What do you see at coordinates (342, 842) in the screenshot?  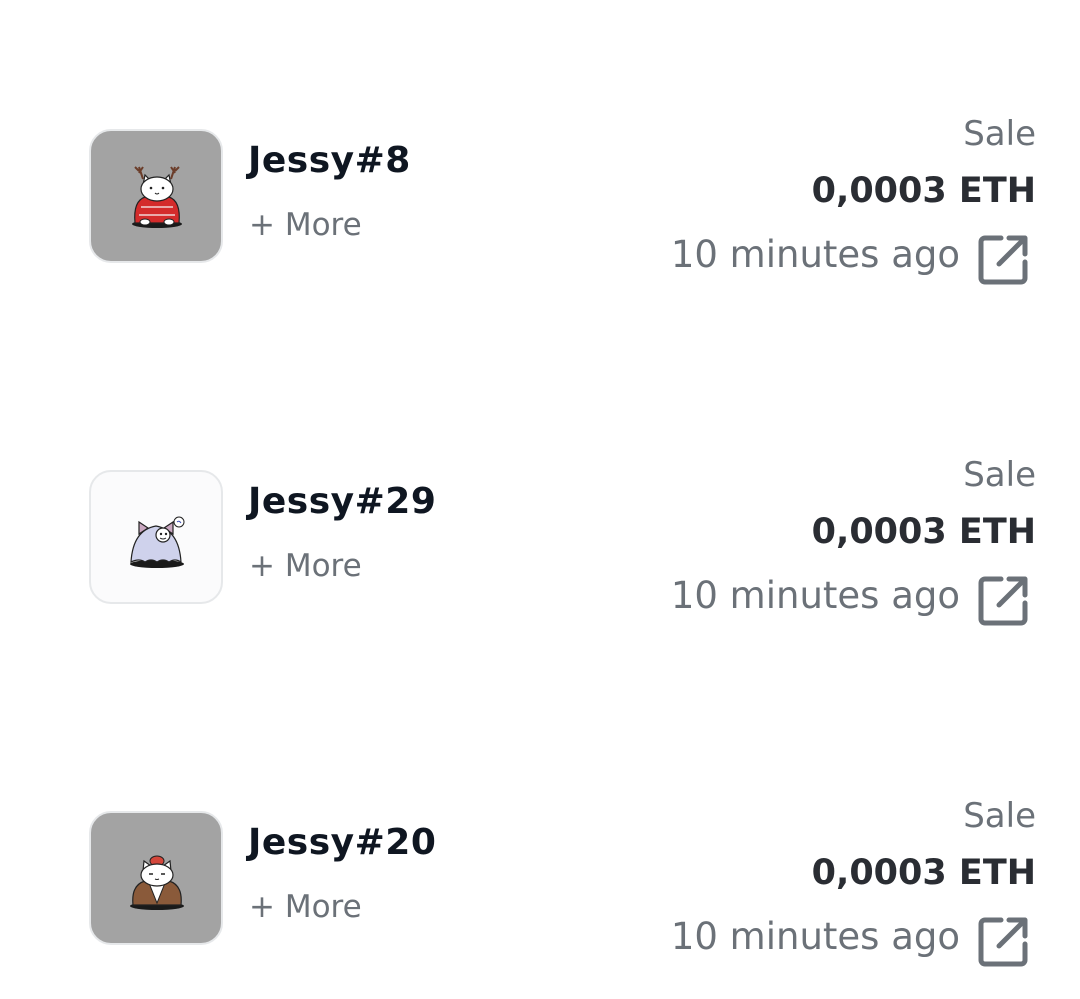 I see `item-name: Jessy#20` at bounding box center [342, 842].